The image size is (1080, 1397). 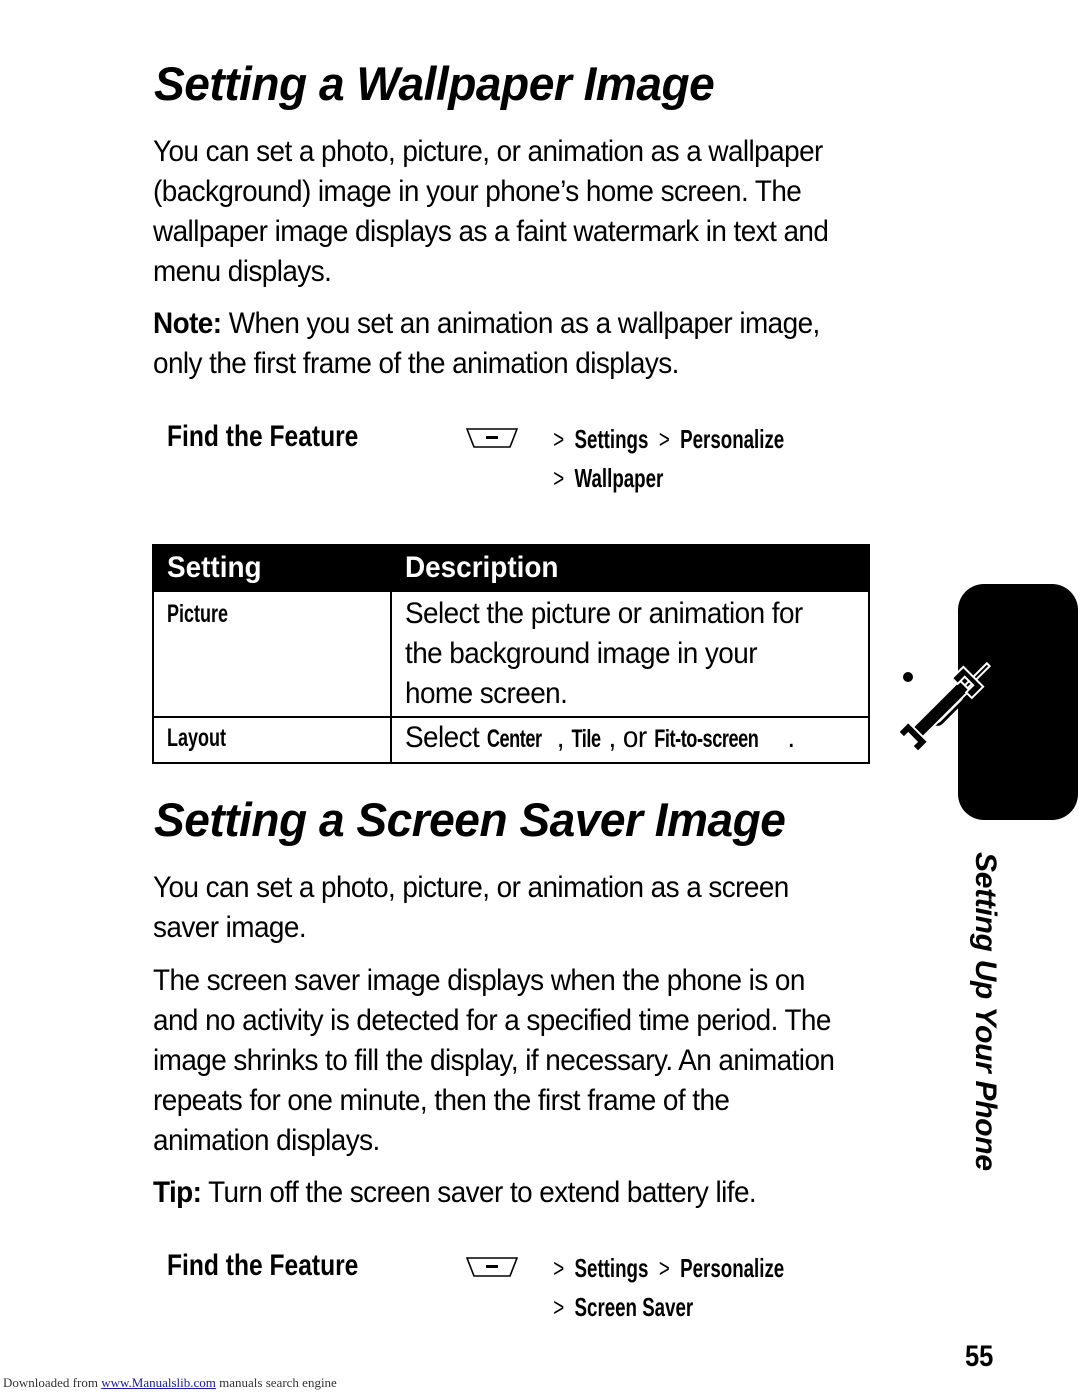 What do you see at coordinates (586, 739) in the screenshot?
I see `option-tile: Tile` at bounding box center [586, 739].